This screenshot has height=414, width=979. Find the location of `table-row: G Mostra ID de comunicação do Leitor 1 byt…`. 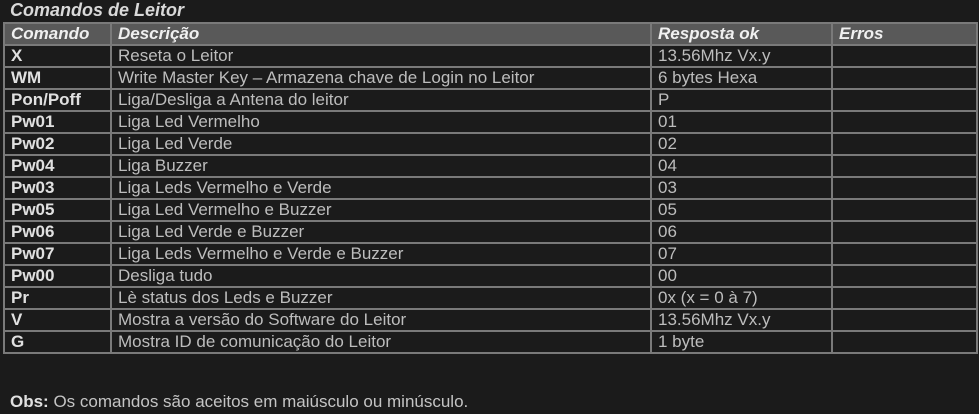

table-row: G Mostra ID de comunicação do Leitor 1 byt… is located at coordinates (490, 342).